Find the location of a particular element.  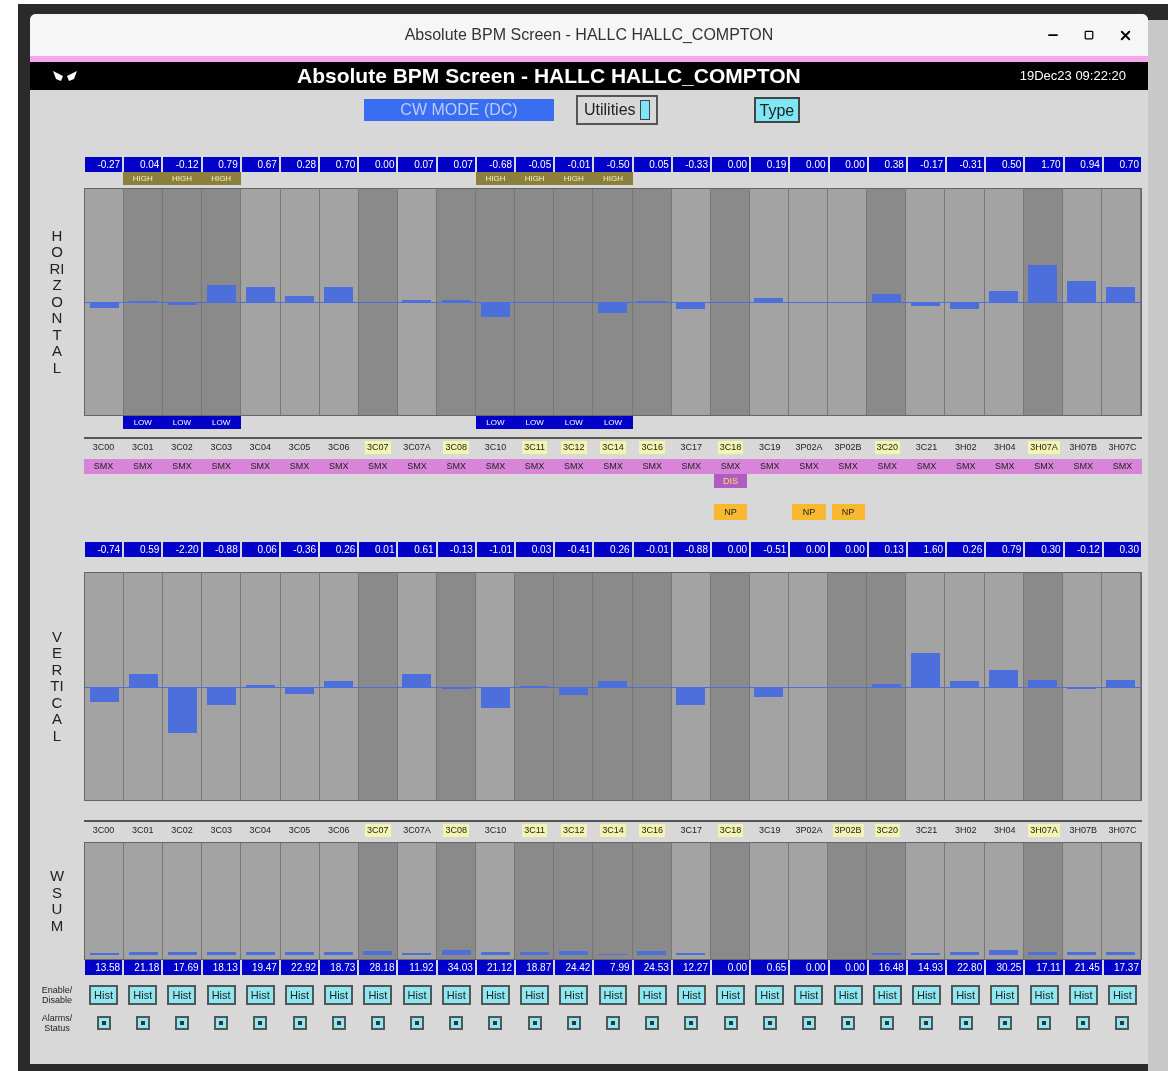

value-readout: 0.30 is located at coordinates (1044, 549).